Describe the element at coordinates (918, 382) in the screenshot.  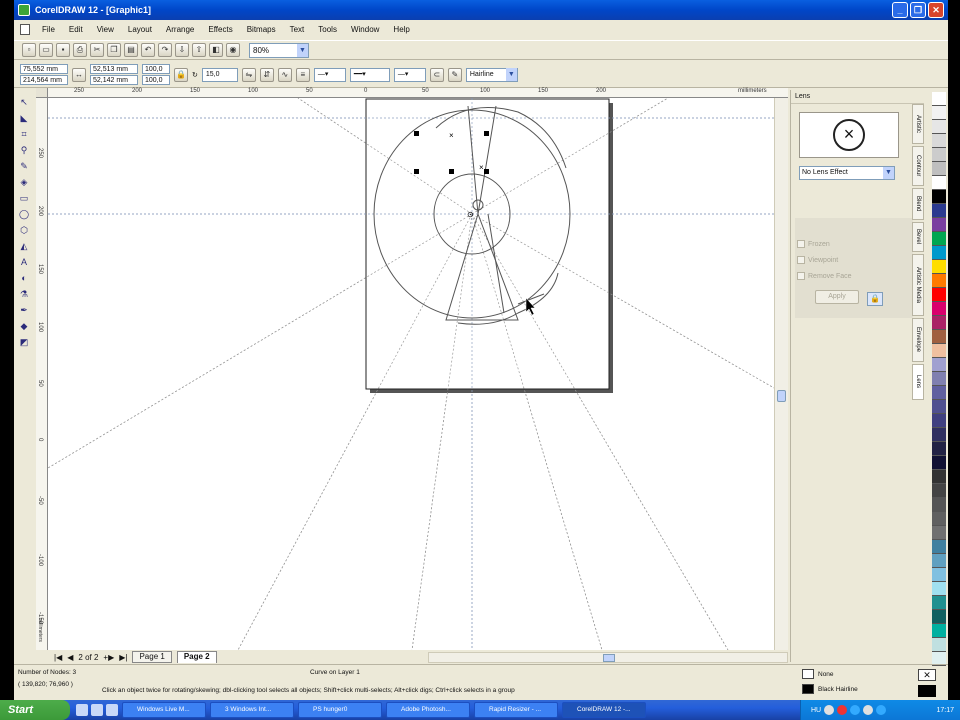
I see `tab-lens: Lens` at that location.